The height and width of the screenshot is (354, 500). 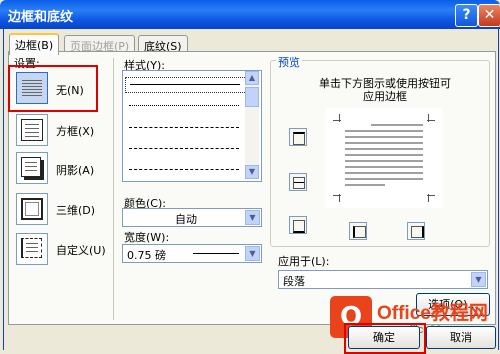 I want to click on title-bar, so click(x=250, y=14).